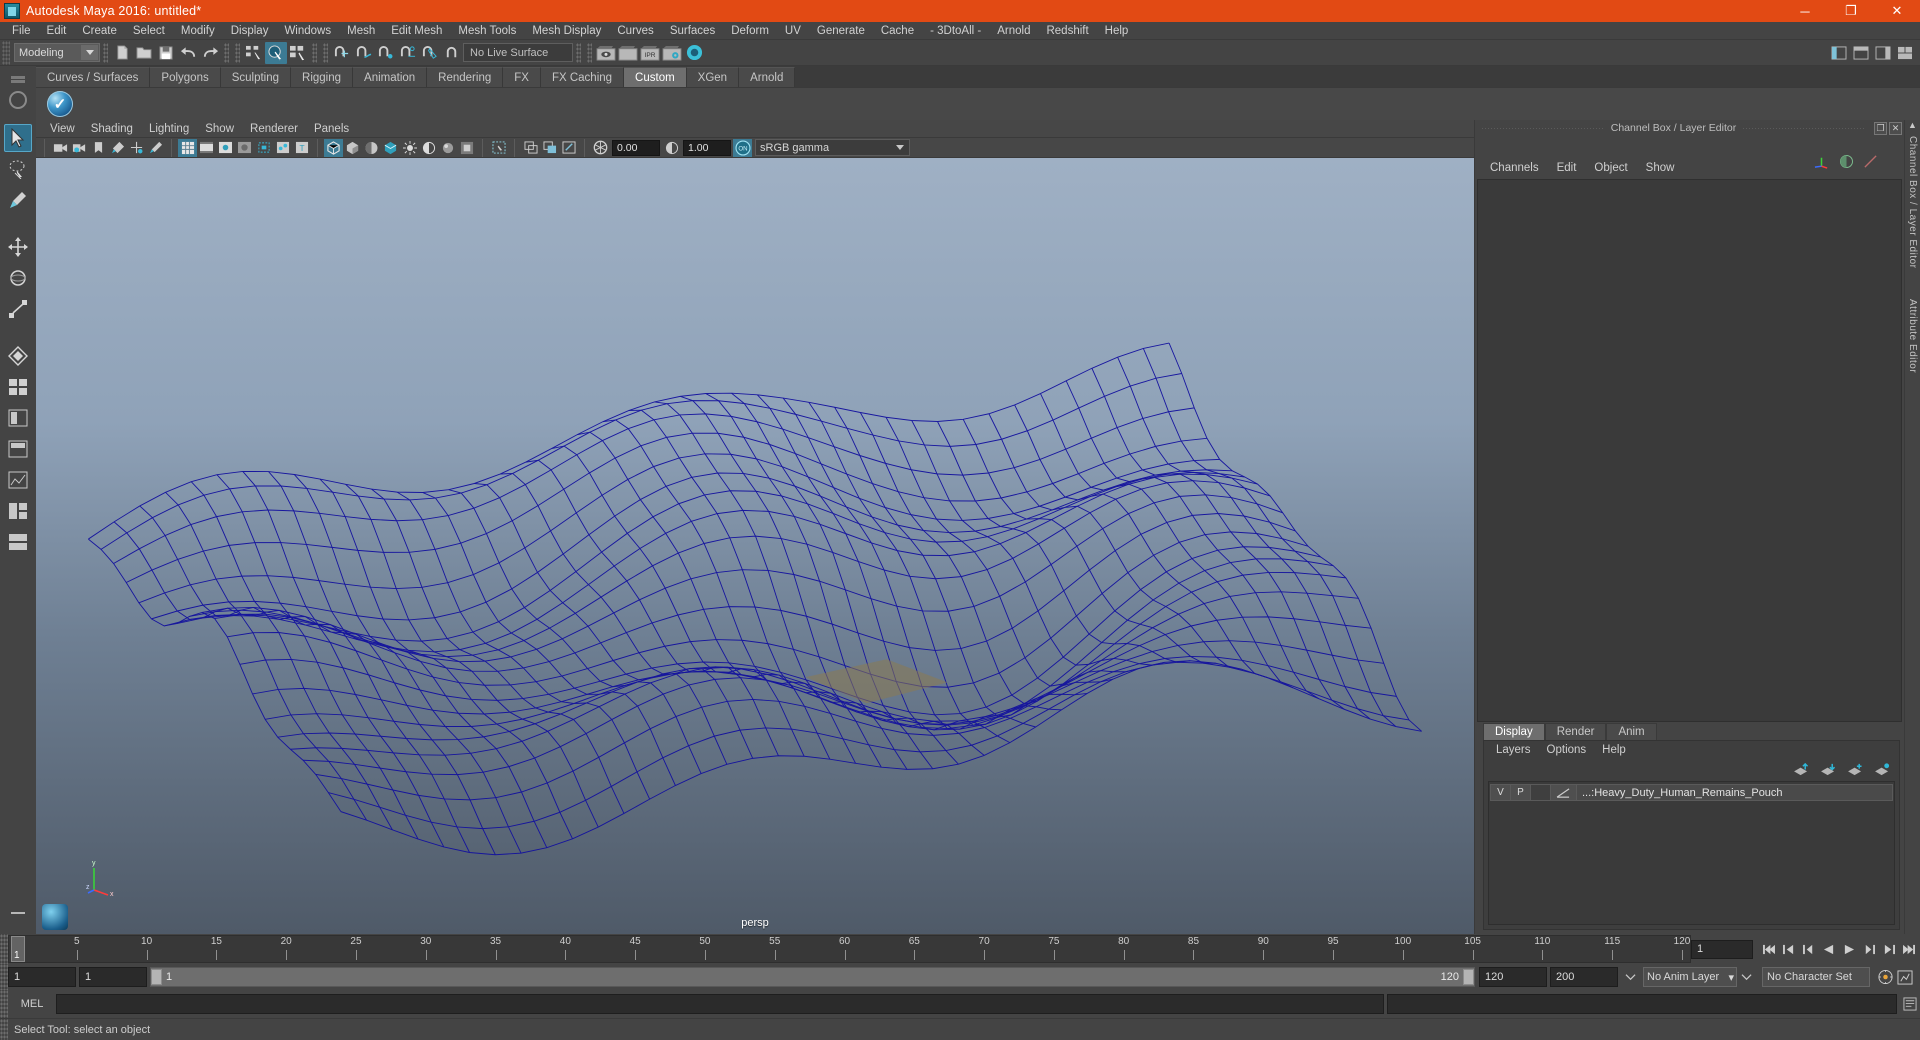 The width and height of the screenshot is (1920, 1040). Describe the element at coordinates (518, 52) in the screenshot. I see `live-surface-field: No Live Surface` at that location.